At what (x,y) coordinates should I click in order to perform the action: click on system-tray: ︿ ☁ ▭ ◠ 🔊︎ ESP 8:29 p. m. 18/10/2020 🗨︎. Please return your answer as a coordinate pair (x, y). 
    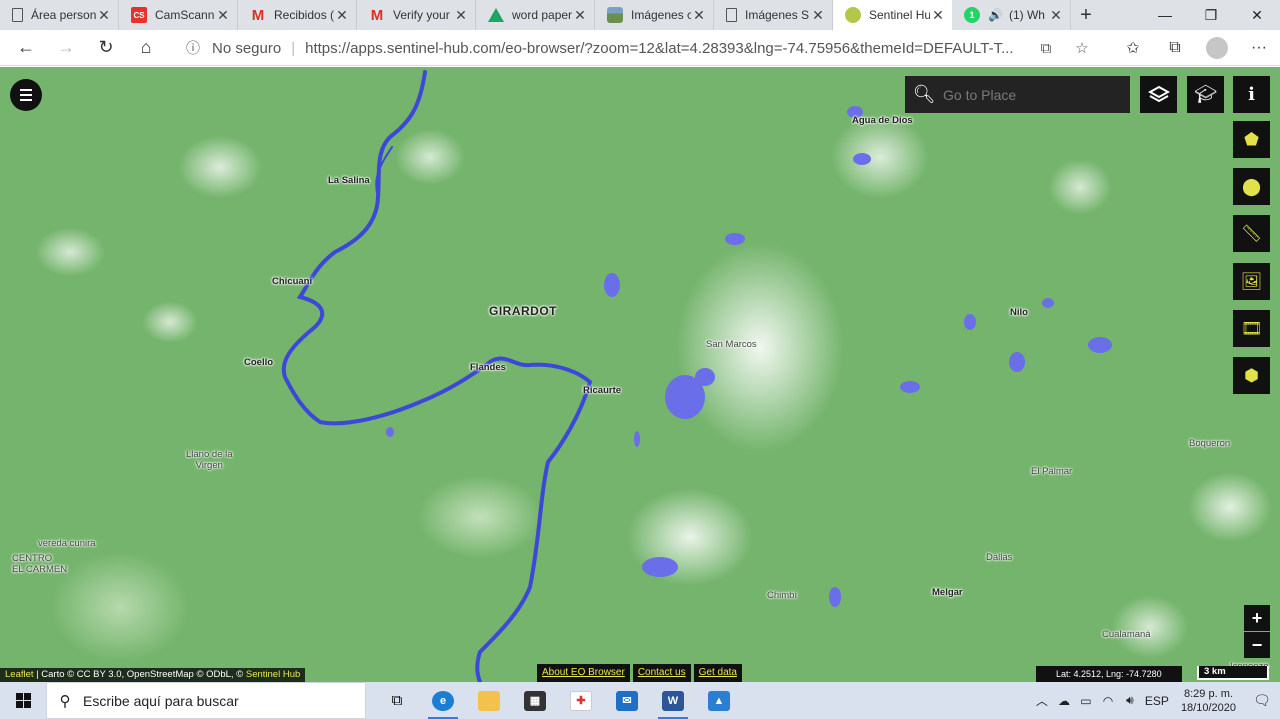
    Looking at the image, I should click on (1155, 700).